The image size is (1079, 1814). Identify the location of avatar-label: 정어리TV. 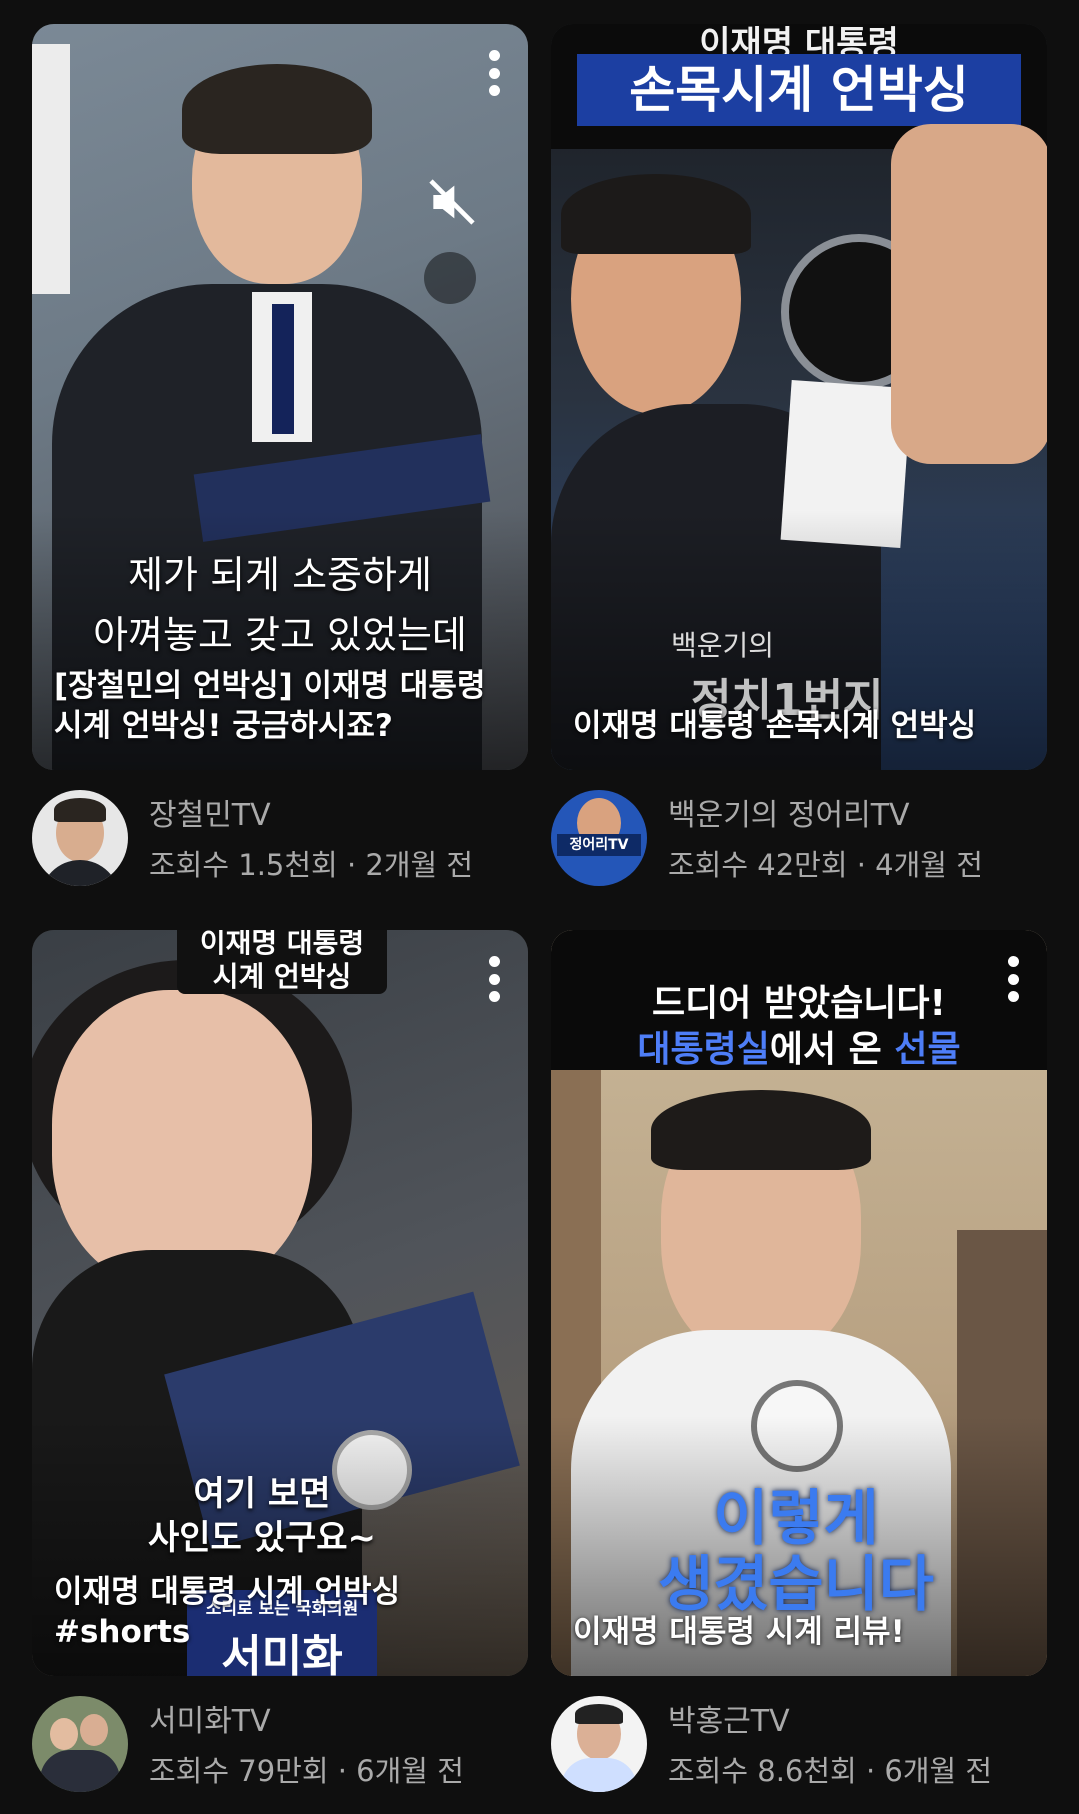
(599, 845).